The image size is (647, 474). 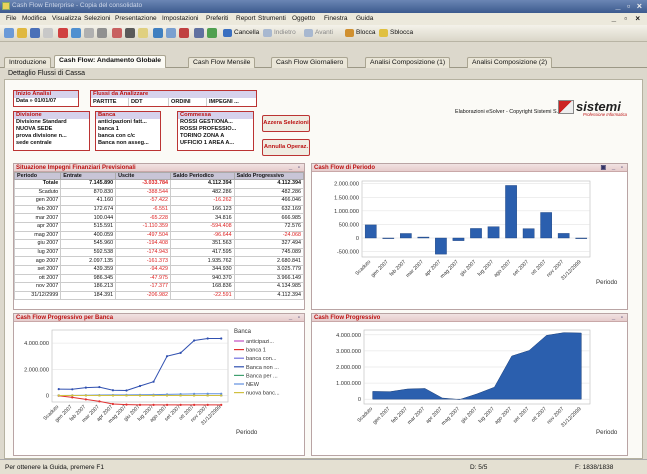 I want to click on help-icon, so click(x=212, y=33).